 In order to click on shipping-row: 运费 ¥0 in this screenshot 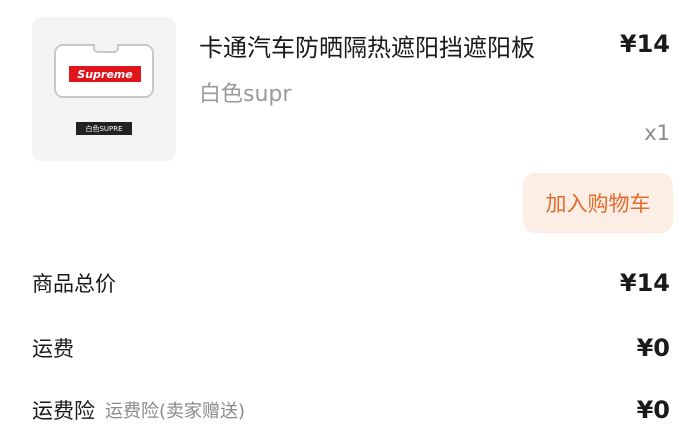, I will do `click(351, 348)`.